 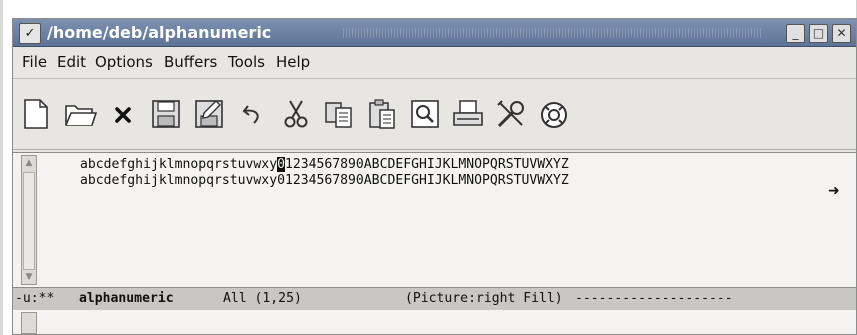 I want to click on line1-before-cursor: abcdefghijklmnopqrstuvwxy, so click(x=179, y=164).